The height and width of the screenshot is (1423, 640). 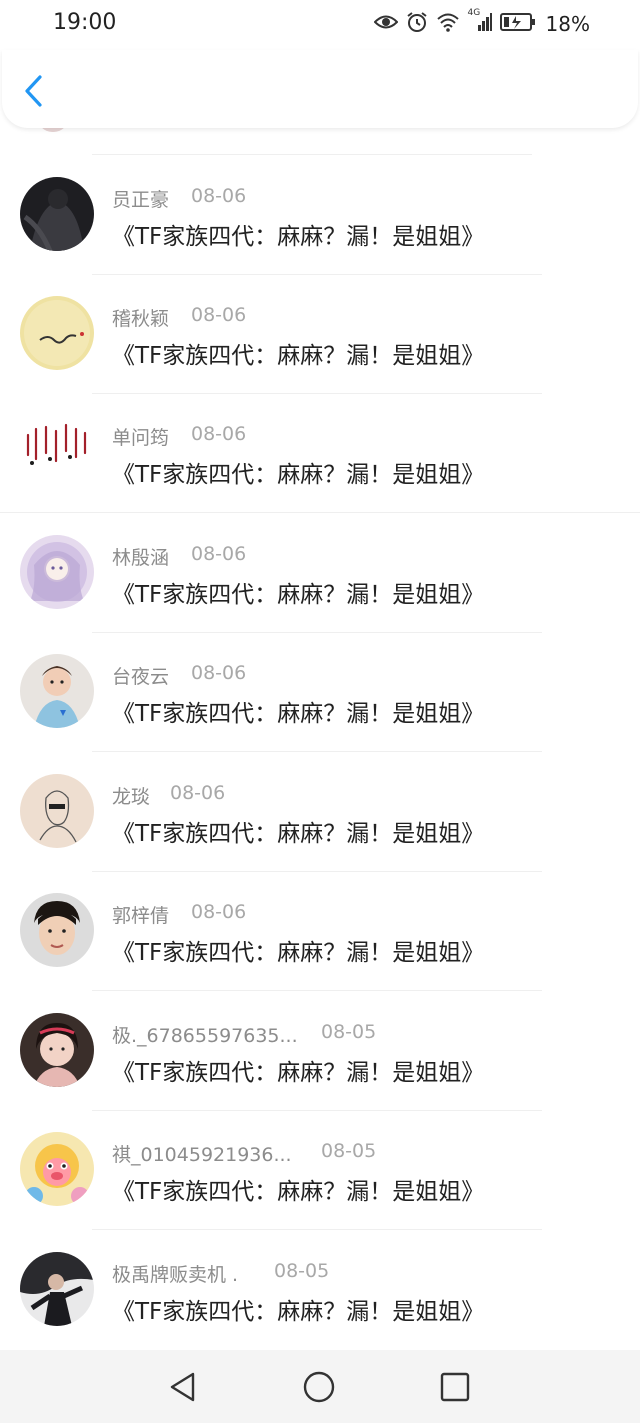 What do you see at coordinates (320, 1290) in the screenshot?
I see `comment-row: 极禹牌贩卖机 . 08-05 《TF家族四代：麻麻？漏！是姐姐》` at bounding box center [320, 1290].